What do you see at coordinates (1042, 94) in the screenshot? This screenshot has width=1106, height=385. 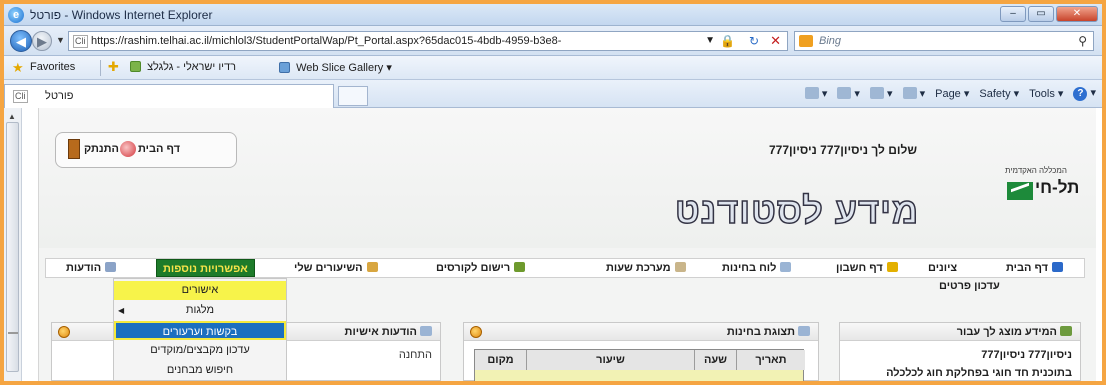 I see `tools-menu-label: Tools` at bounding box center [1042, 94].